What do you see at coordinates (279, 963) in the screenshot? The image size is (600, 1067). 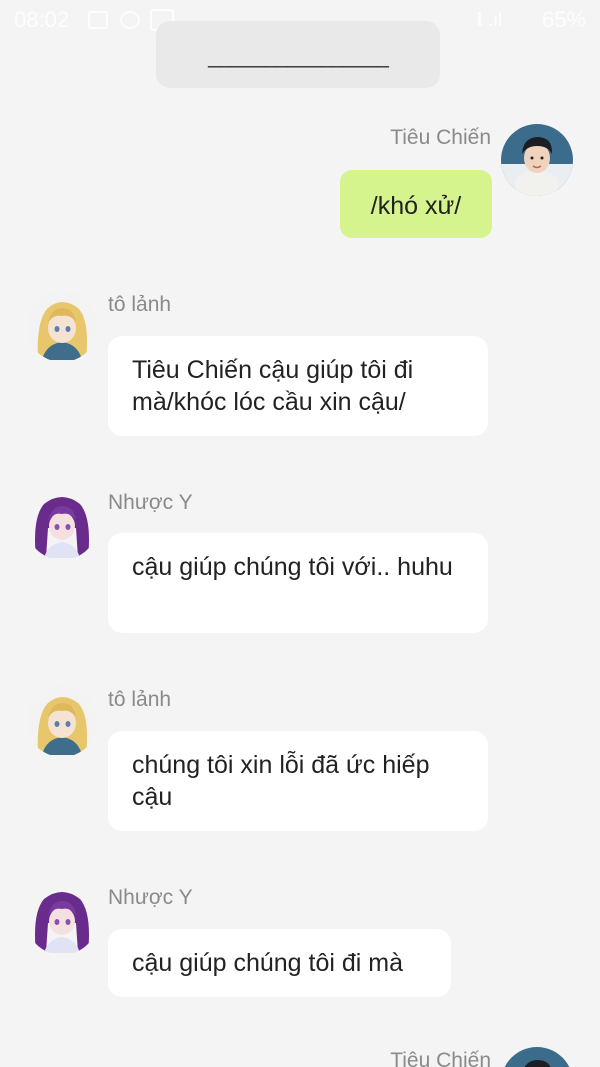 I see `message-bubble: cậu giúp chúng tôi đi mà` at bounding box center [279, 963].